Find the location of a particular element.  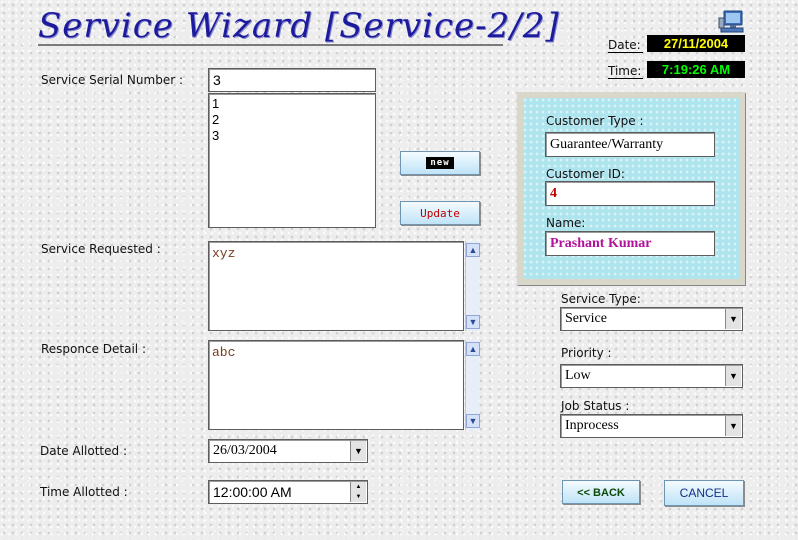

title-underline is located at coordinates (270, 45).